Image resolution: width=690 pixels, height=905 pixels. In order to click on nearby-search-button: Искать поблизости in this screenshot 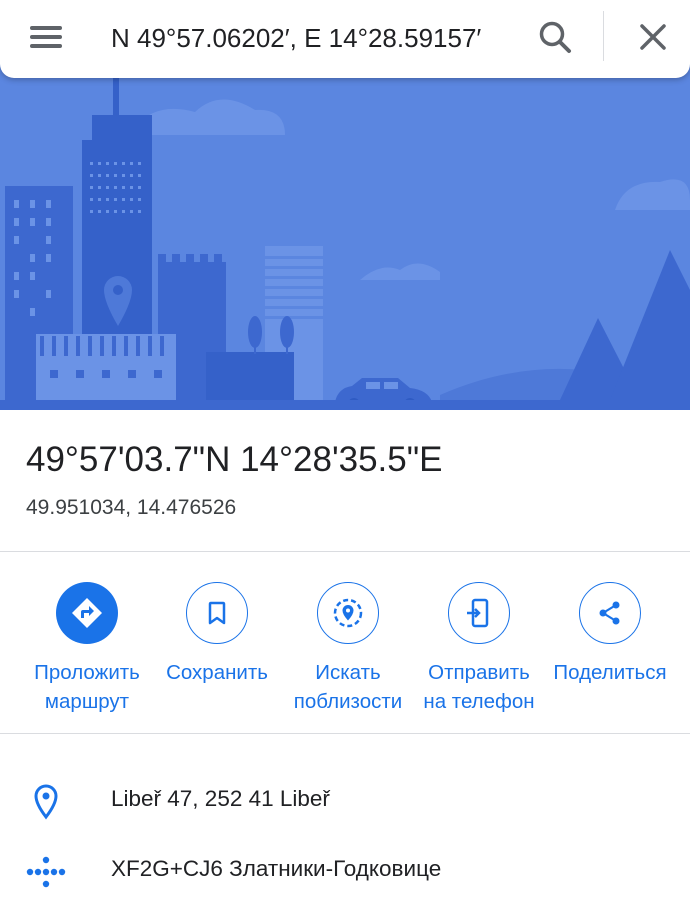, I will do `click(348, 649)`.